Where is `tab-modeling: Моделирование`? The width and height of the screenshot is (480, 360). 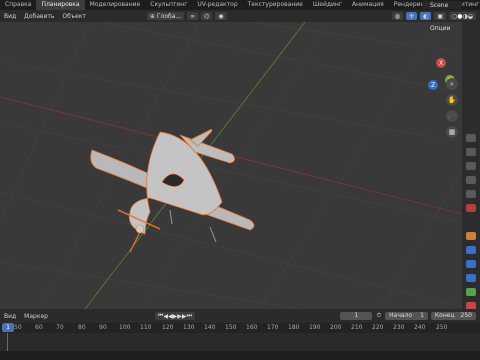 tab-modeling: Моделирование is located at coordinates (115, 5).